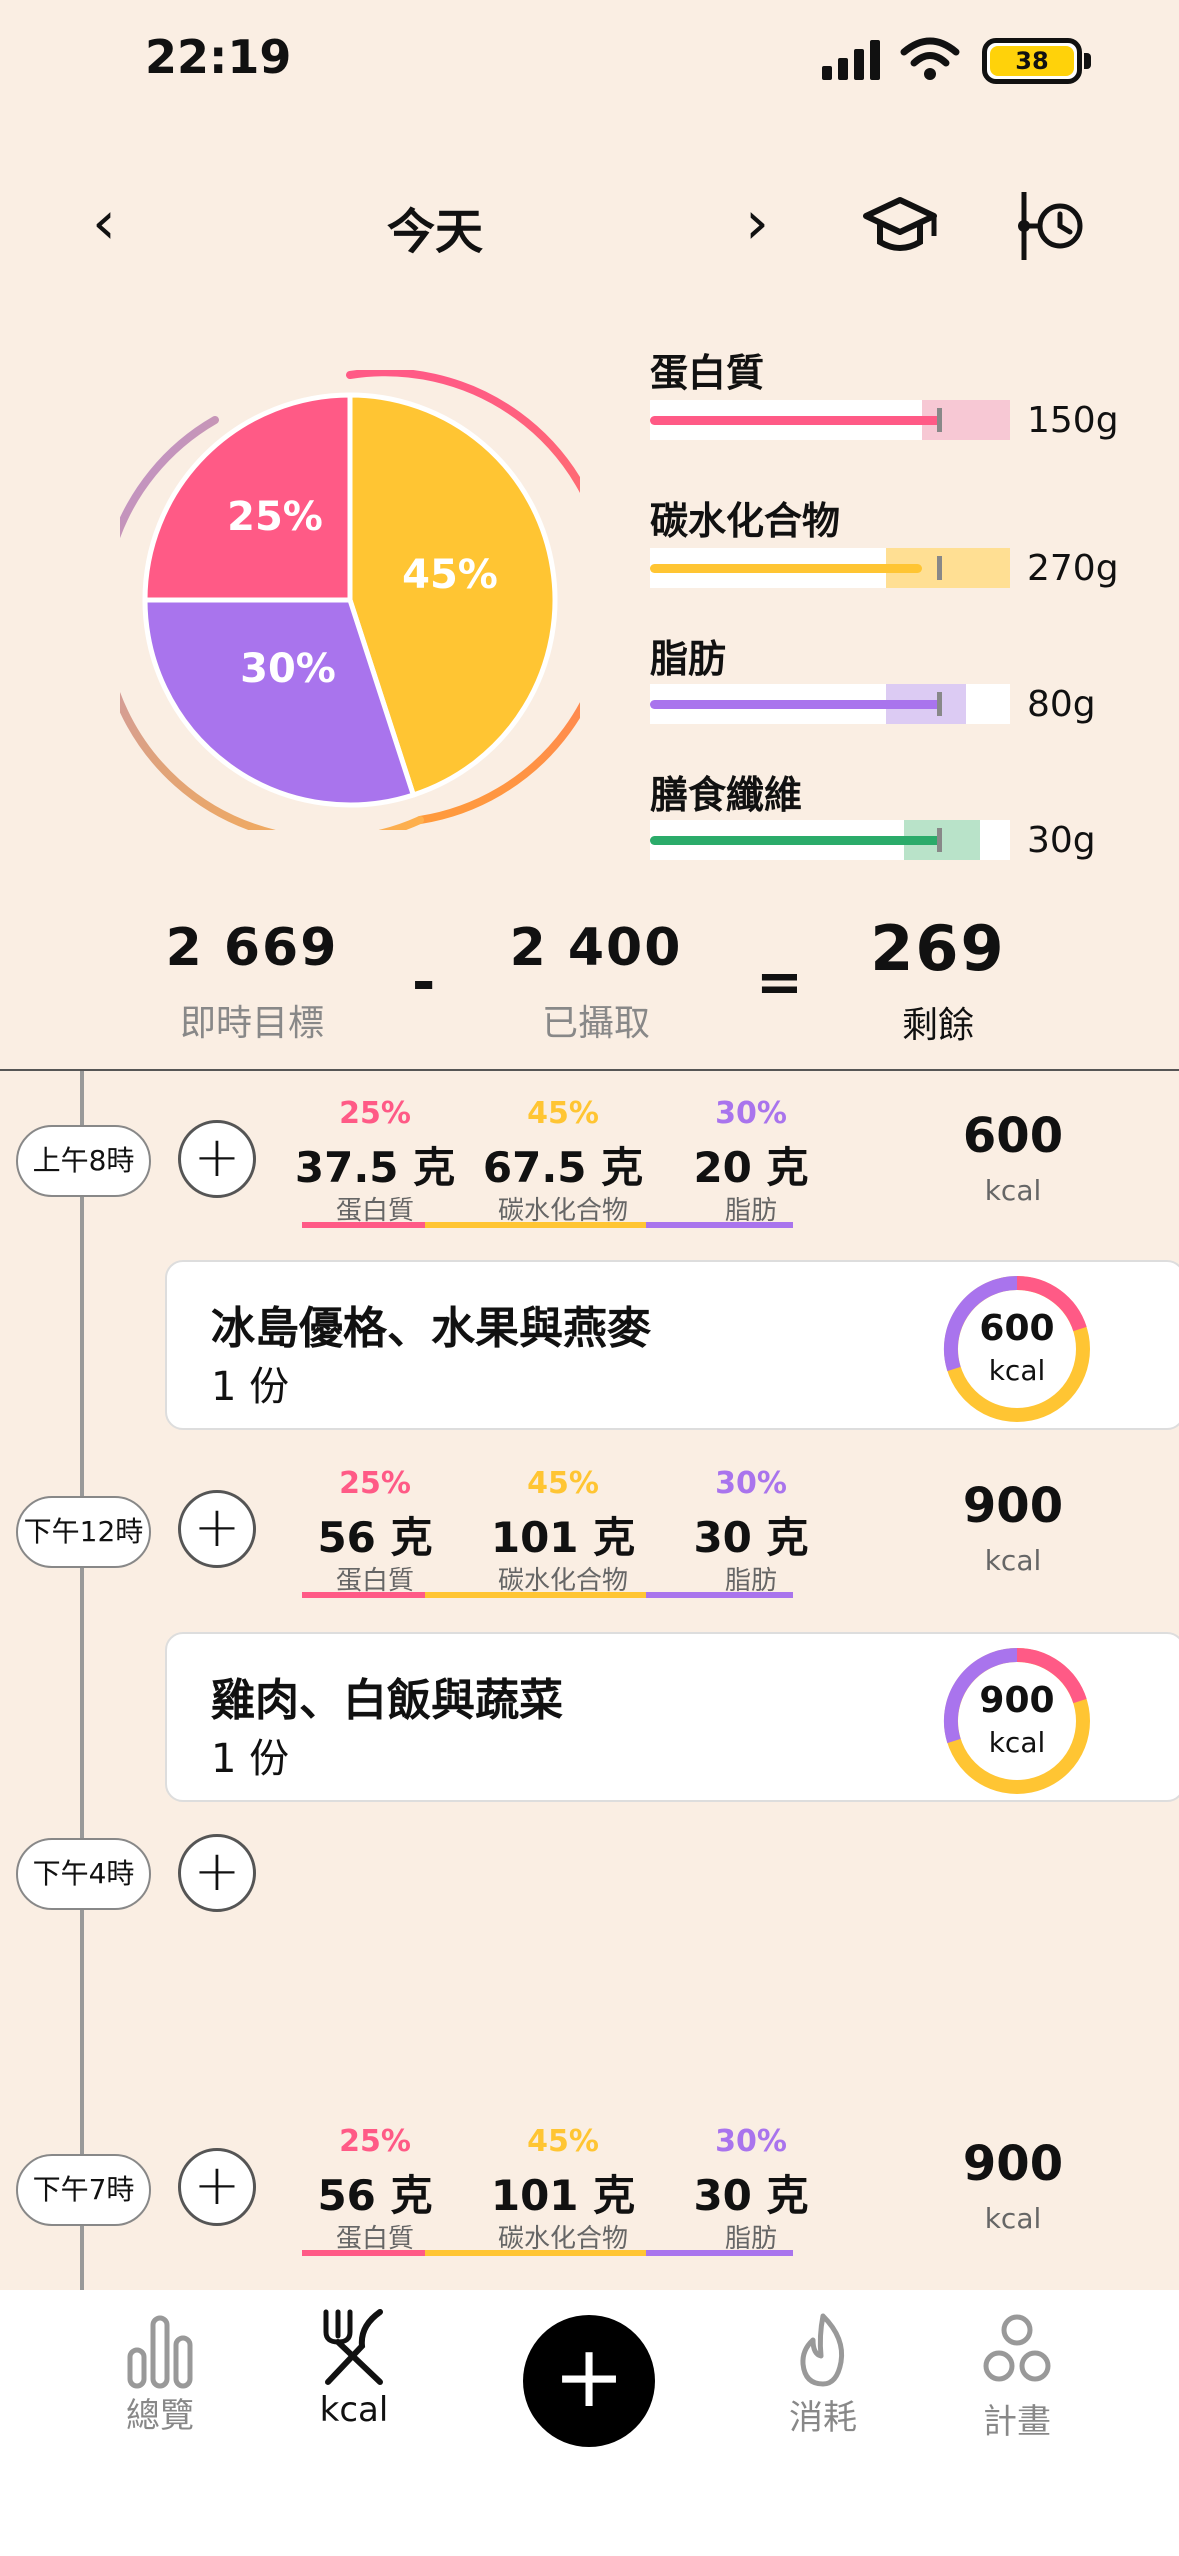 This screenshot has height=2556, width=1179. Describe the element at coordinates (830, 420) in the screenshot. I see `protein-bar` at that location.